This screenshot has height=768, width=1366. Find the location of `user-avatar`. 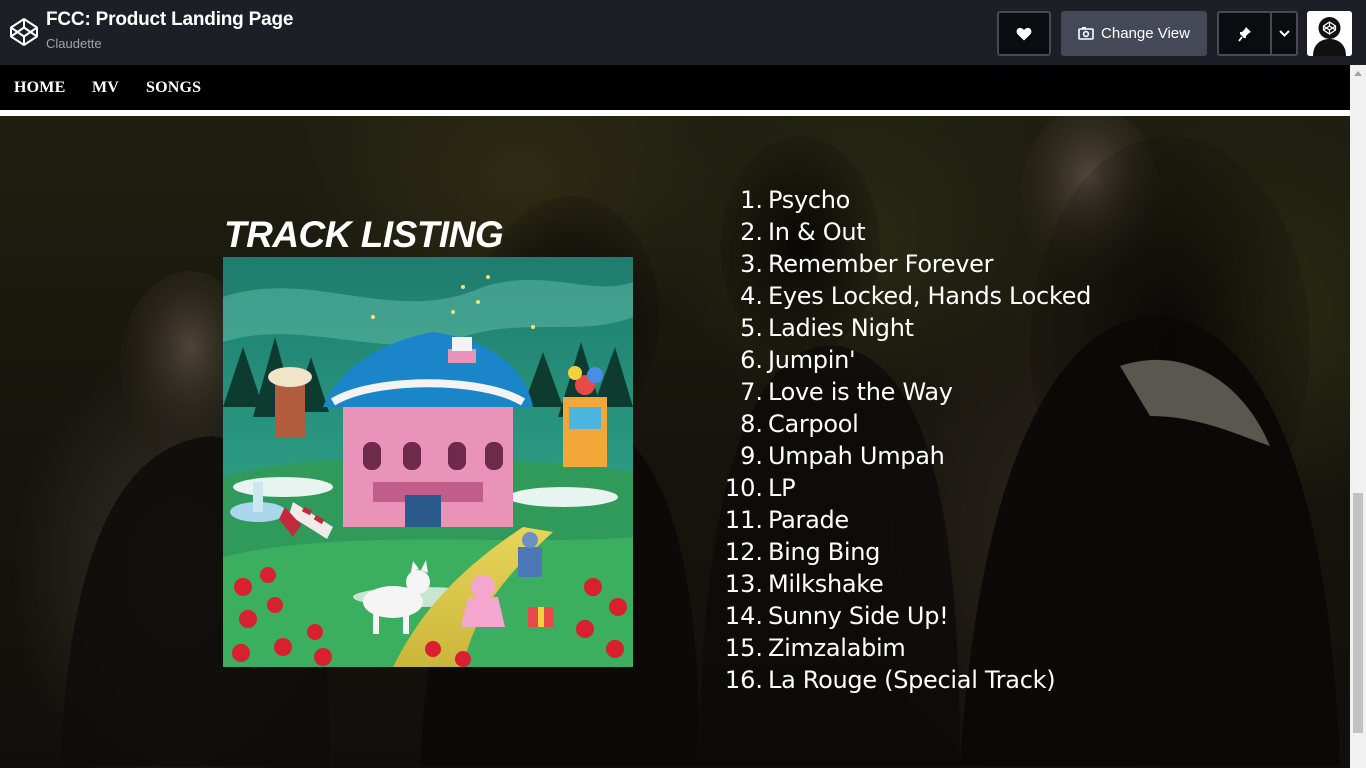

user-avatar is located at coordinates (1329, 33).